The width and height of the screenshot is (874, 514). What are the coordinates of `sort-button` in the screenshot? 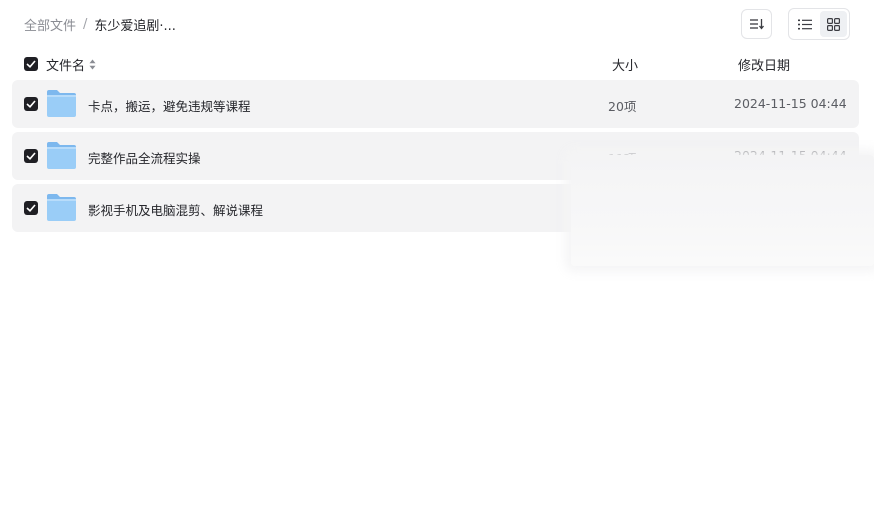 It's located at (756, 24).